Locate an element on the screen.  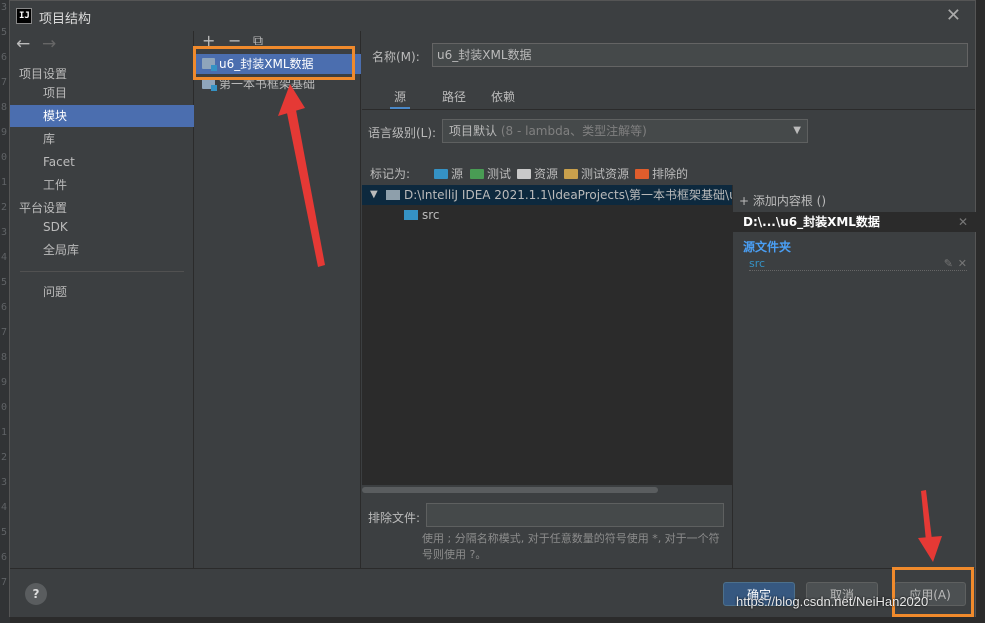
mark-resources-button: 资源 is located at coordinates (537, 173).